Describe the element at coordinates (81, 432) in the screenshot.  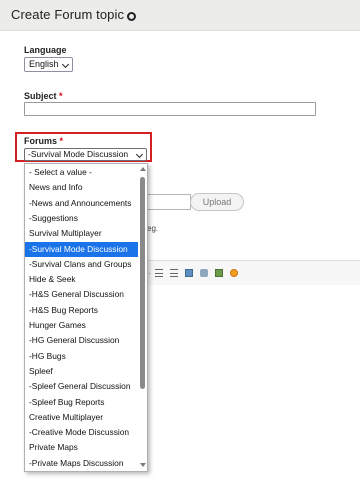
I see `forum-option: -Creative Mode Discussion` at that location.